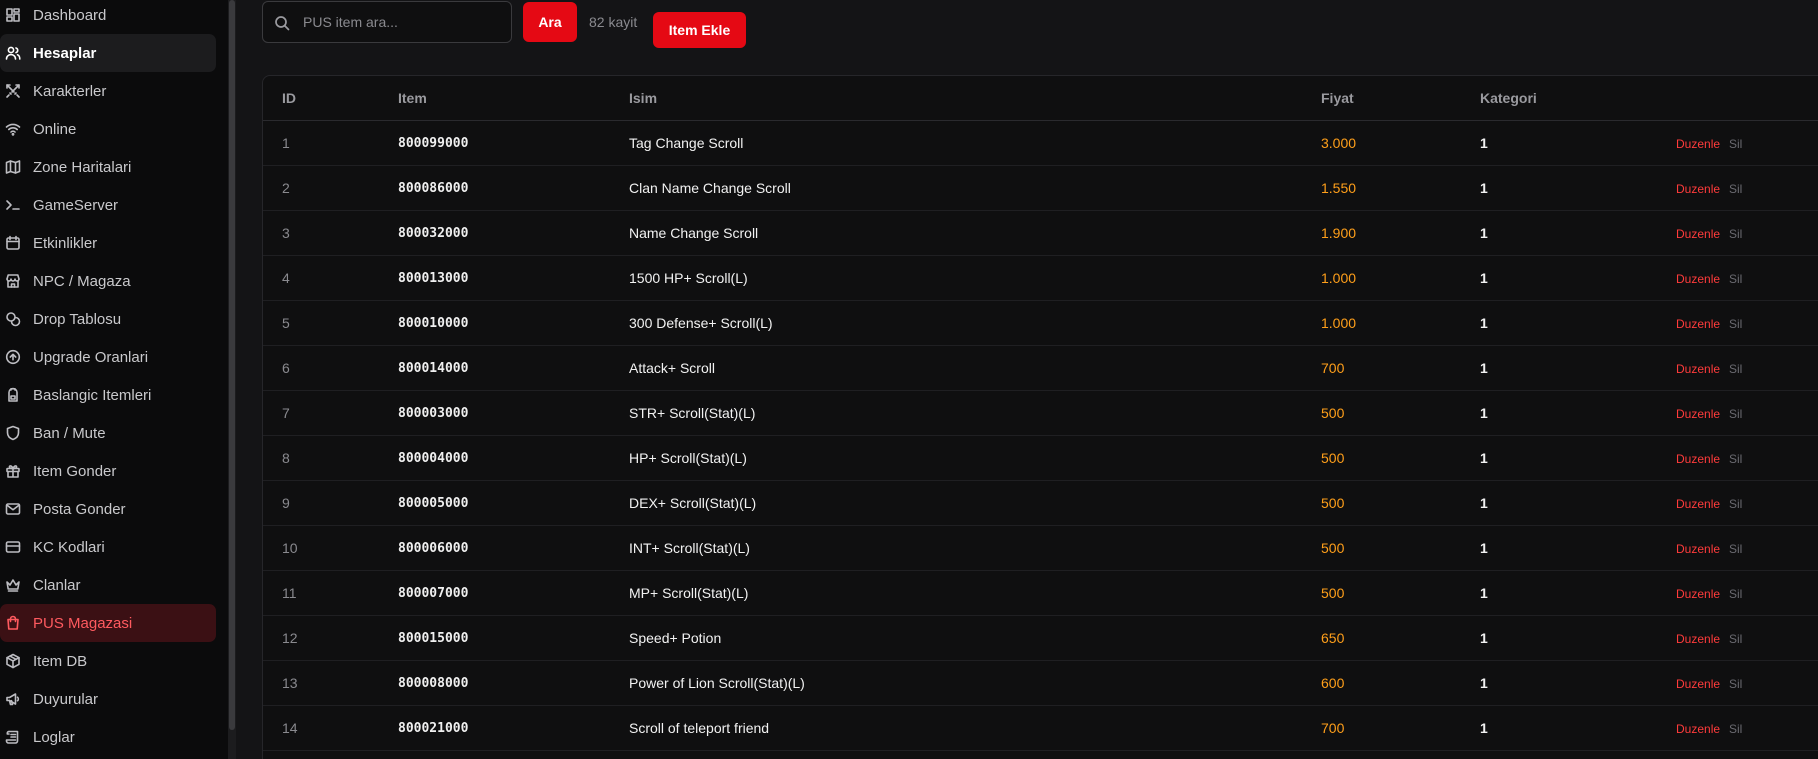 The height and width of the screenshot is (759, 1818). Describe the element at coordinates (13, 53) in the screenshot. I see `users-icon` at that location.